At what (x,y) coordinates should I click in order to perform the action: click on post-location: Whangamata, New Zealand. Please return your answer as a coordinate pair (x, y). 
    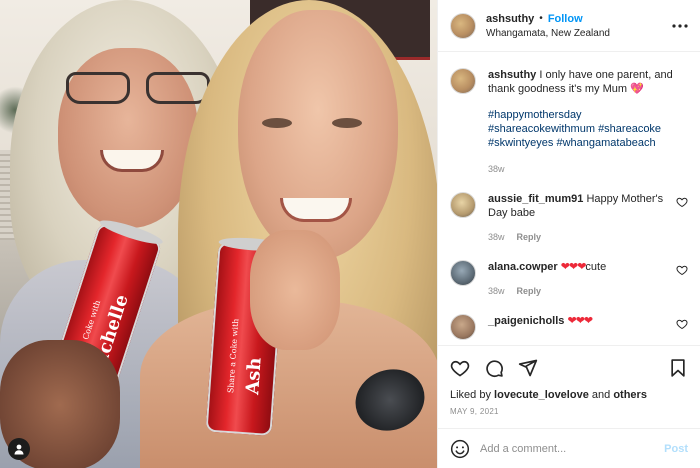
    Looking at the image, I should click on (578, 33).